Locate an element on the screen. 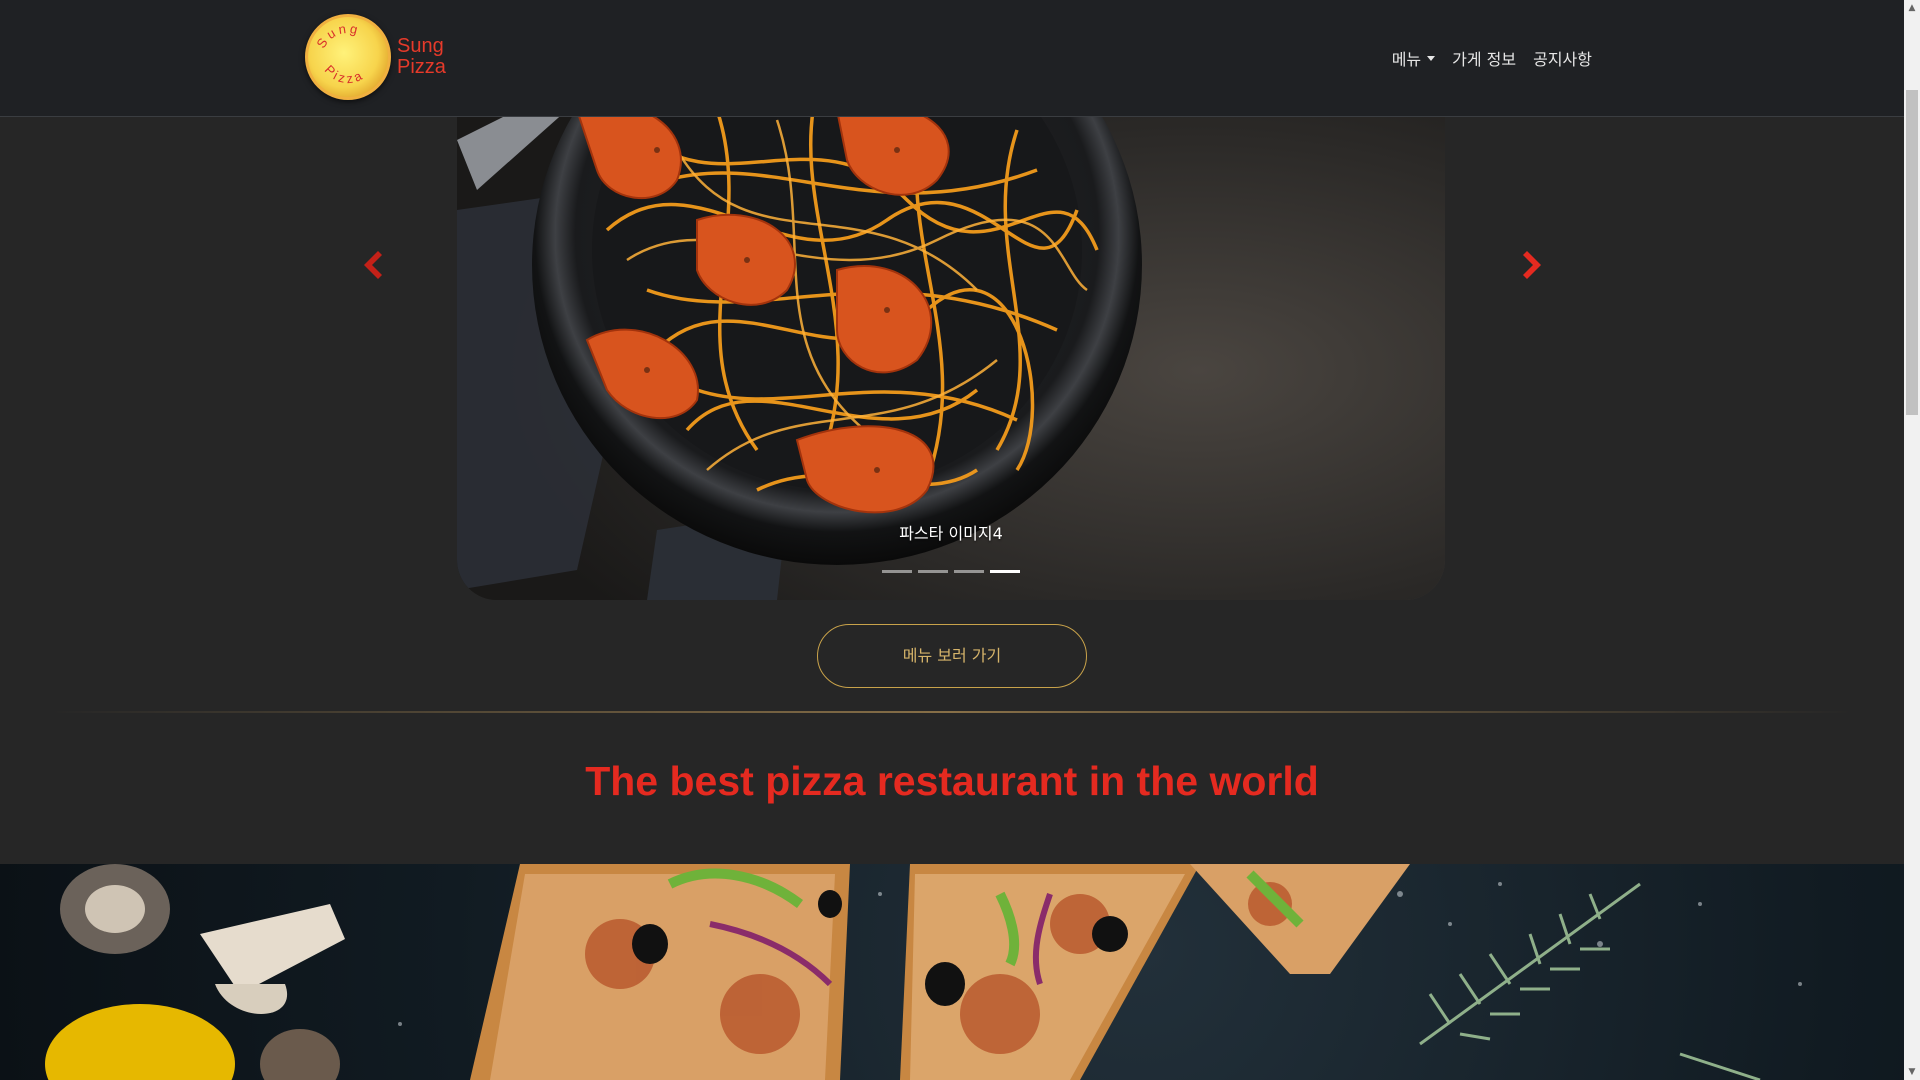 The image size is (1920, 1080). carousel-indicators is located at coordinates (951, 571).